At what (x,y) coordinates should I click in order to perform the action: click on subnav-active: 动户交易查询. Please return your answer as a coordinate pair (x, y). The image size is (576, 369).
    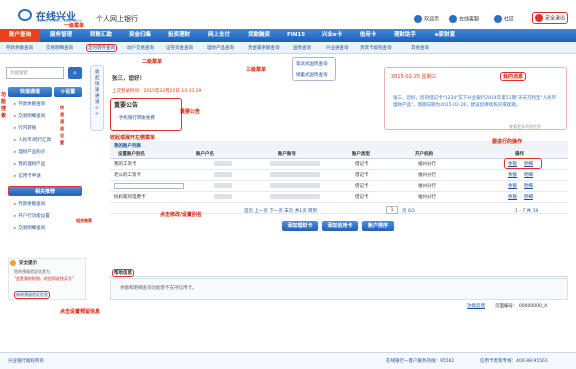
    Looking at the image, I should click on (140, 48).